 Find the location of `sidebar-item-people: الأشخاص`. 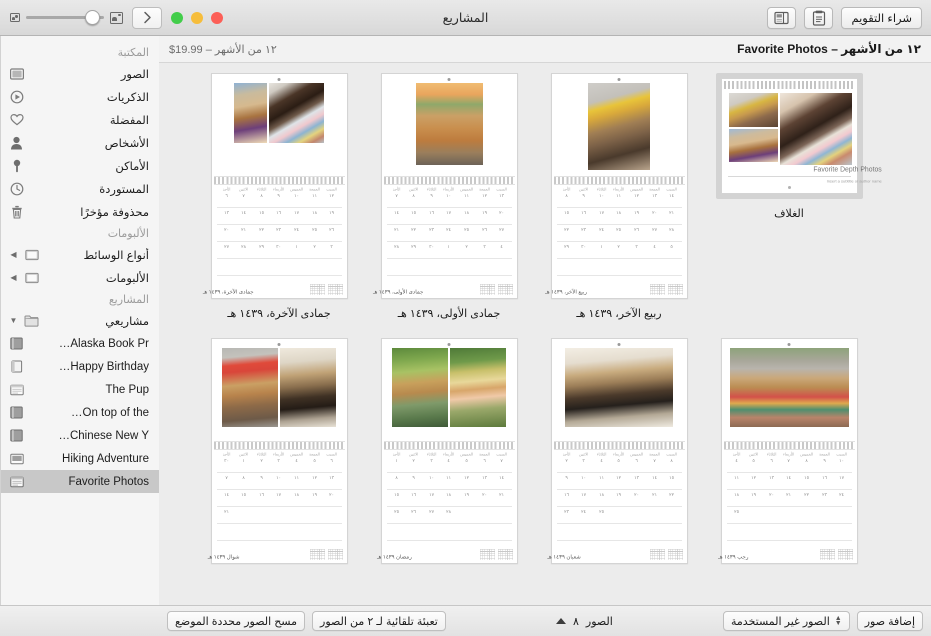

sidebar-item-people: الأشخاص is located at coordinates (80, 142).